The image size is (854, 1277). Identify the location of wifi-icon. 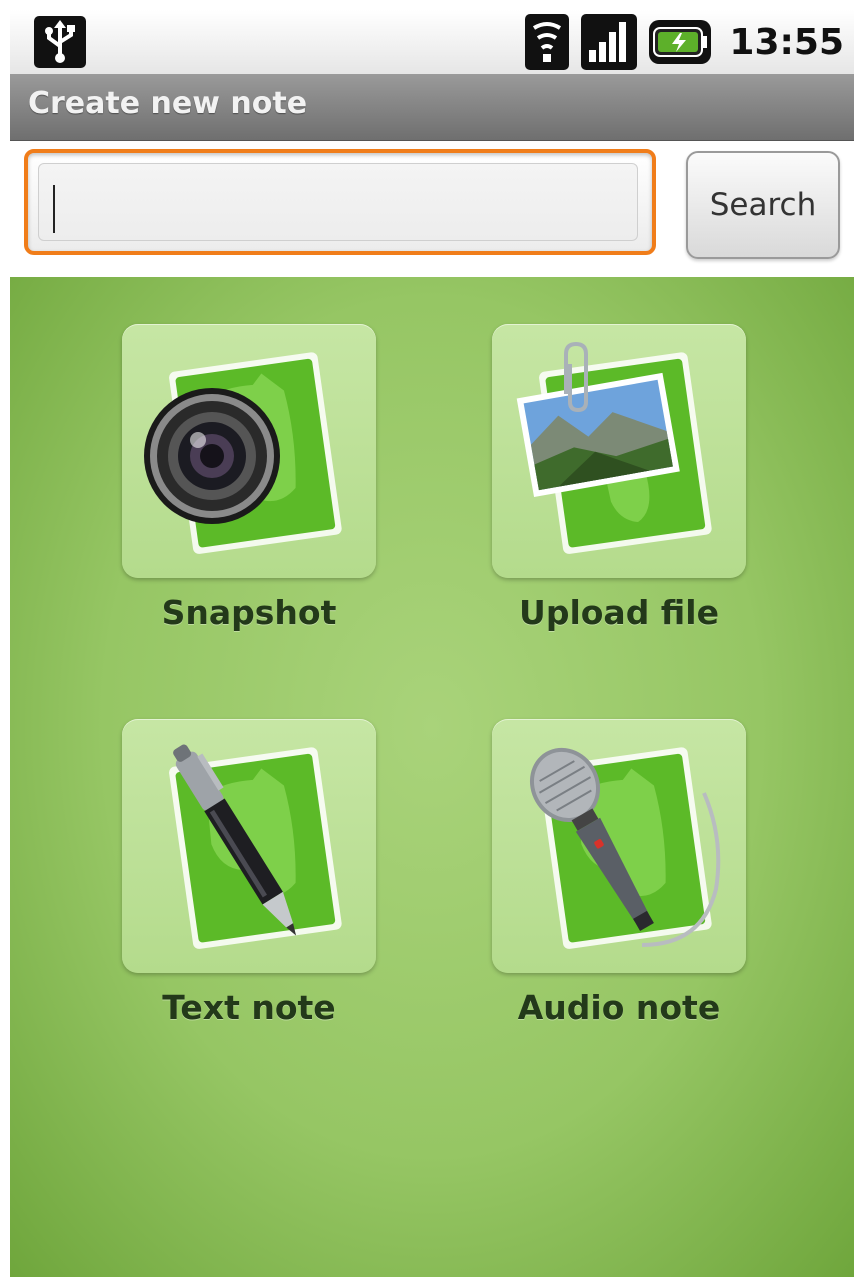
(547, 42).